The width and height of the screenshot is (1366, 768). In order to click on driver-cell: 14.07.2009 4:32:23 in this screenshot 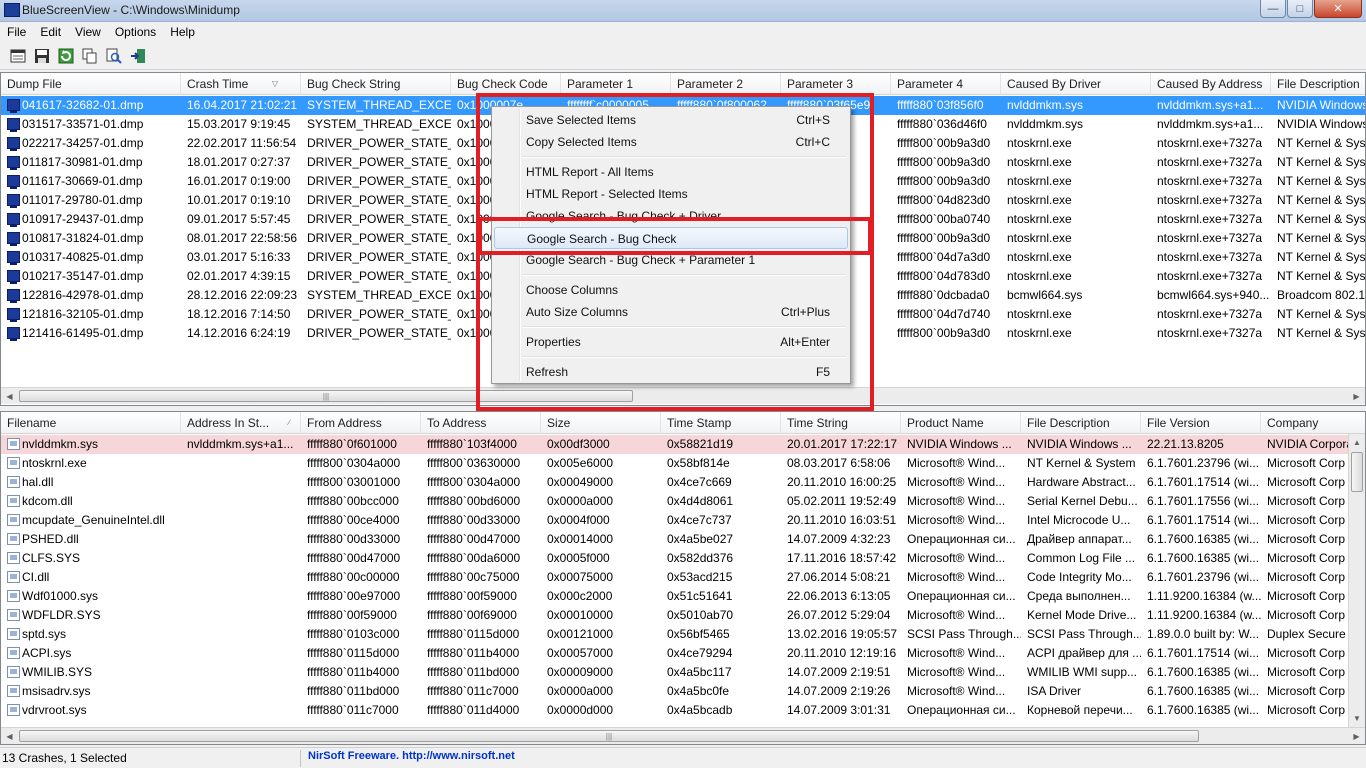, I will do `click(839, 539)`.